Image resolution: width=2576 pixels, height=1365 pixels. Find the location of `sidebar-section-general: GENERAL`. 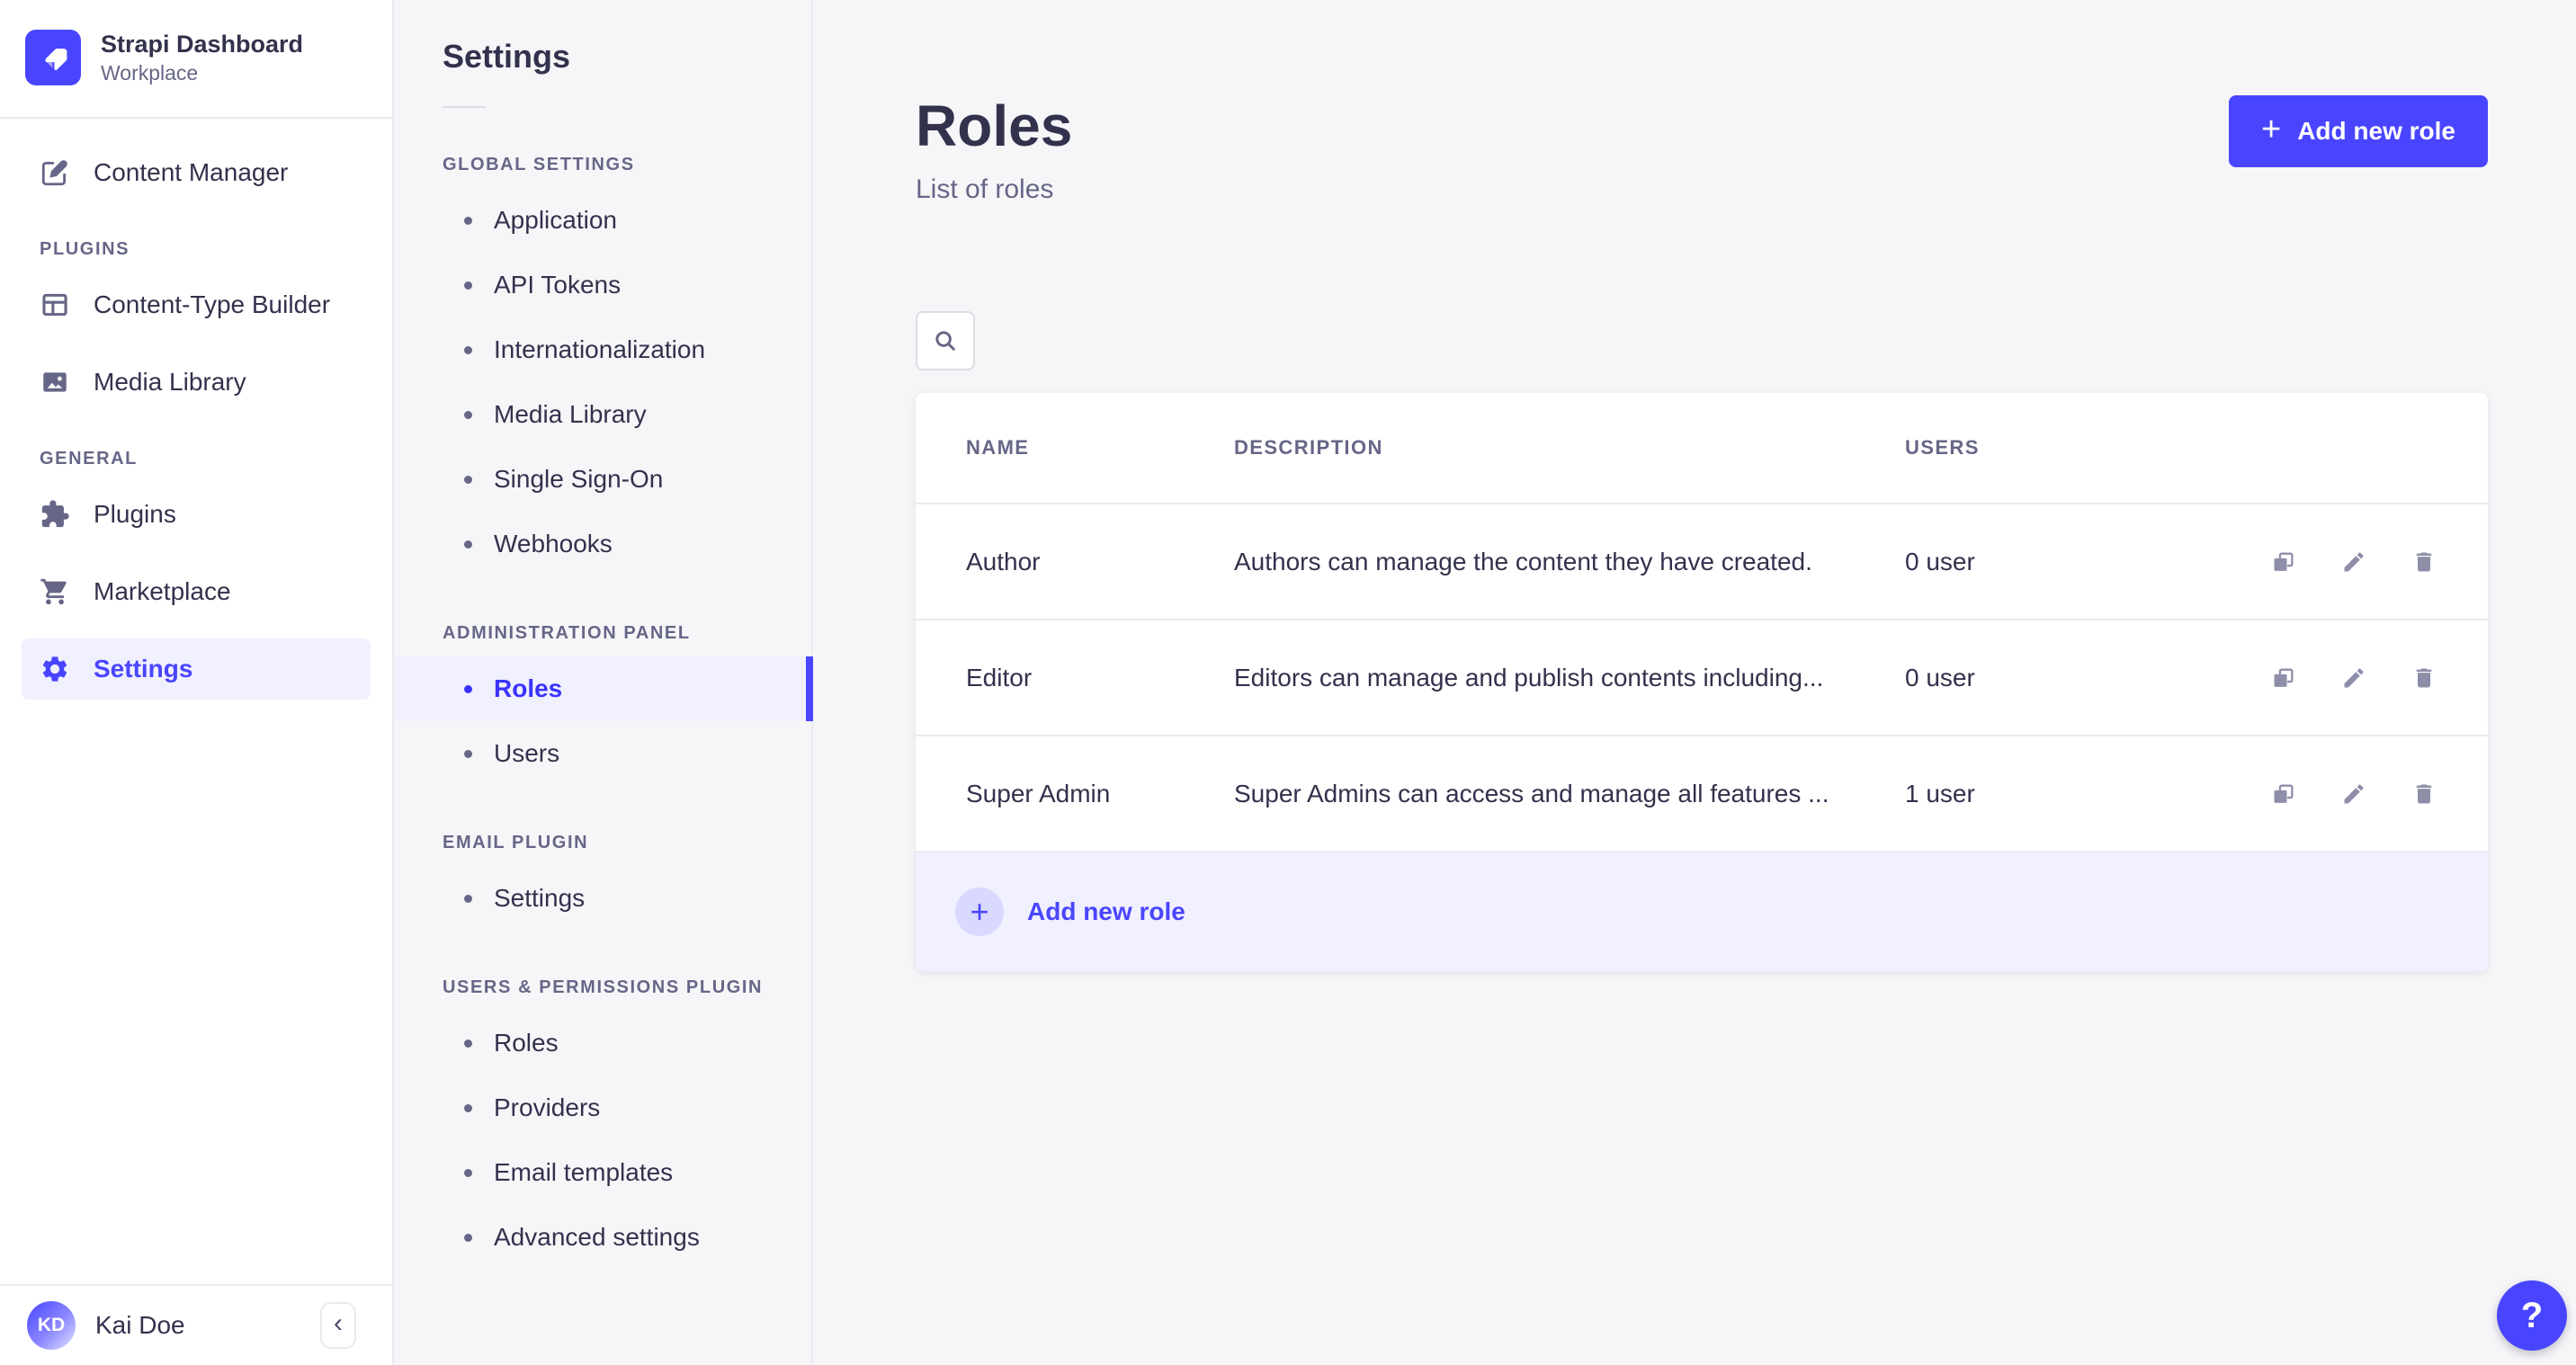

sidebar-section-general: GENERAL is located at coordinates (89, 459).